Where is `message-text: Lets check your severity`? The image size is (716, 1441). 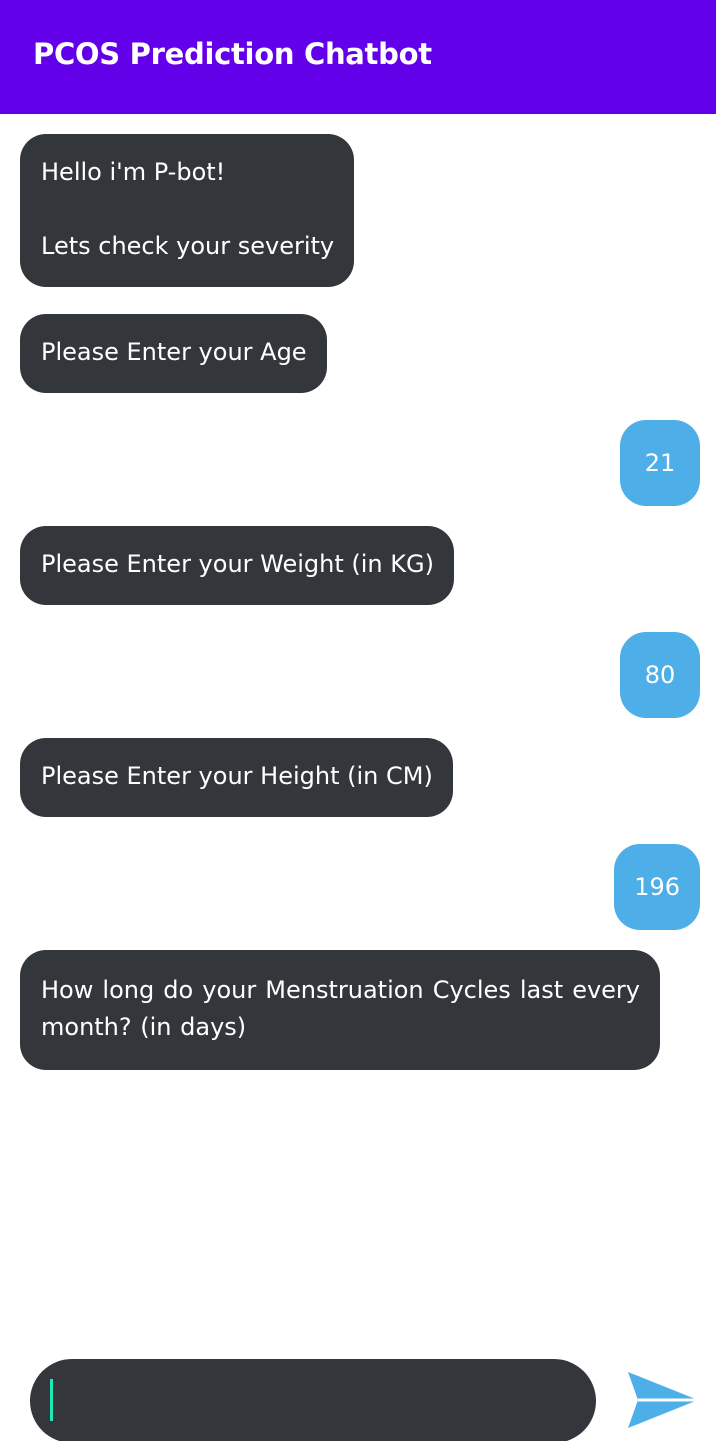 message-text: Lets check your severity is located at coordinates (188, 246).